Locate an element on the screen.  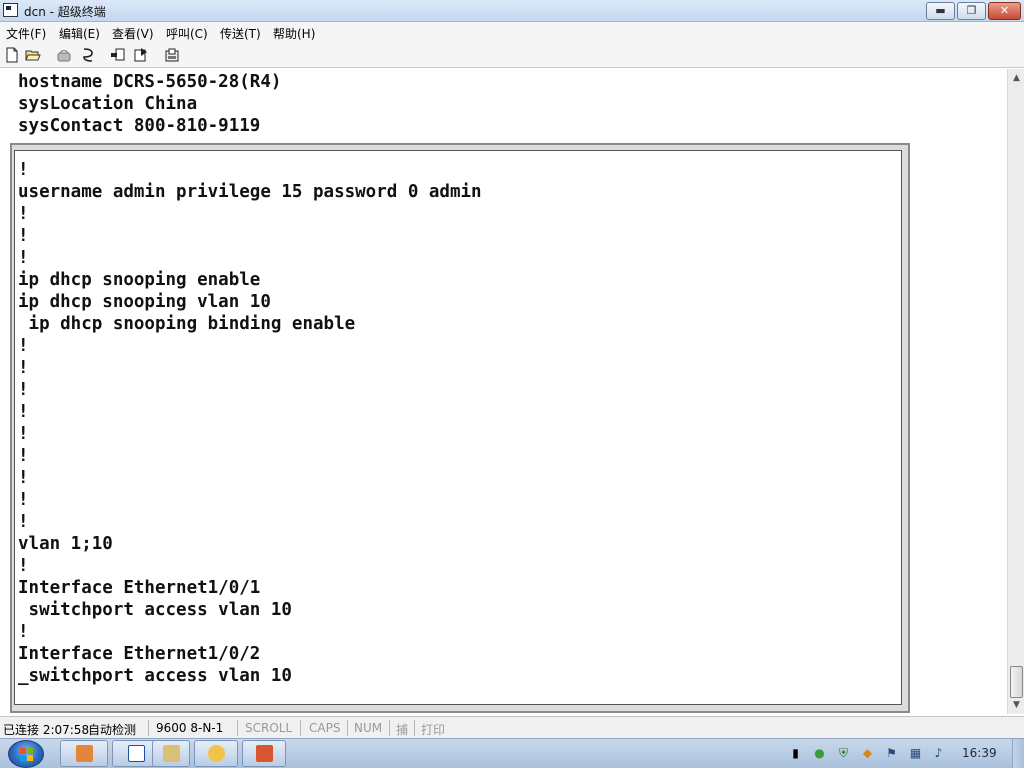
status-connection-time: 已连接 2:07:58 is located at coordinates (46, 730).